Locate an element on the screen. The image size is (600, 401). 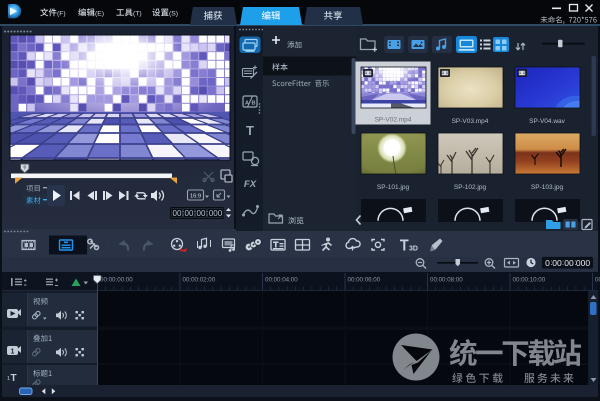
svg-text: SP-V03.mp4 is located at coordinates (470, 121).